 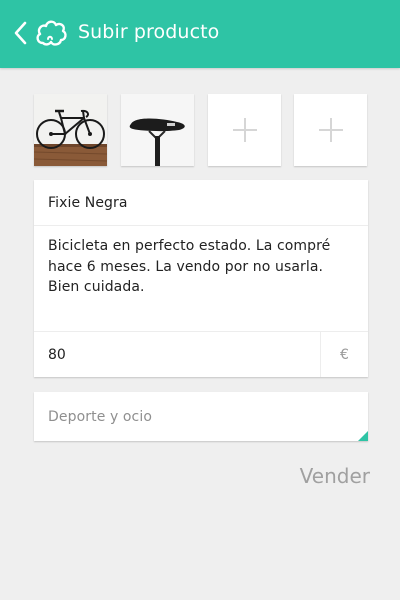 What do you see at coordinates (96, 287) in the screenshot?
I see `description-line: Bien cuidada.` at bounding box center [96, 287].